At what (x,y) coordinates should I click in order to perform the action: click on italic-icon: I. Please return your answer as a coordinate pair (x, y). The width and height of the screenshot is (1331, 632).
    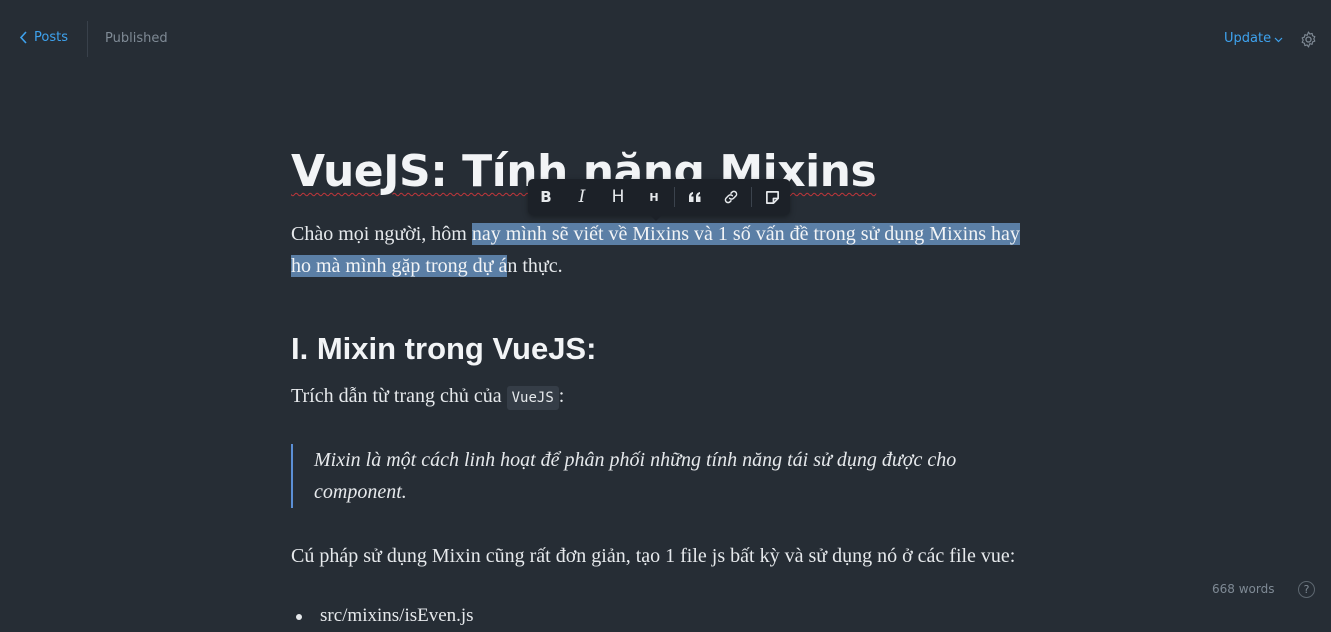
    Looking at the image, I should click on (582, 197).